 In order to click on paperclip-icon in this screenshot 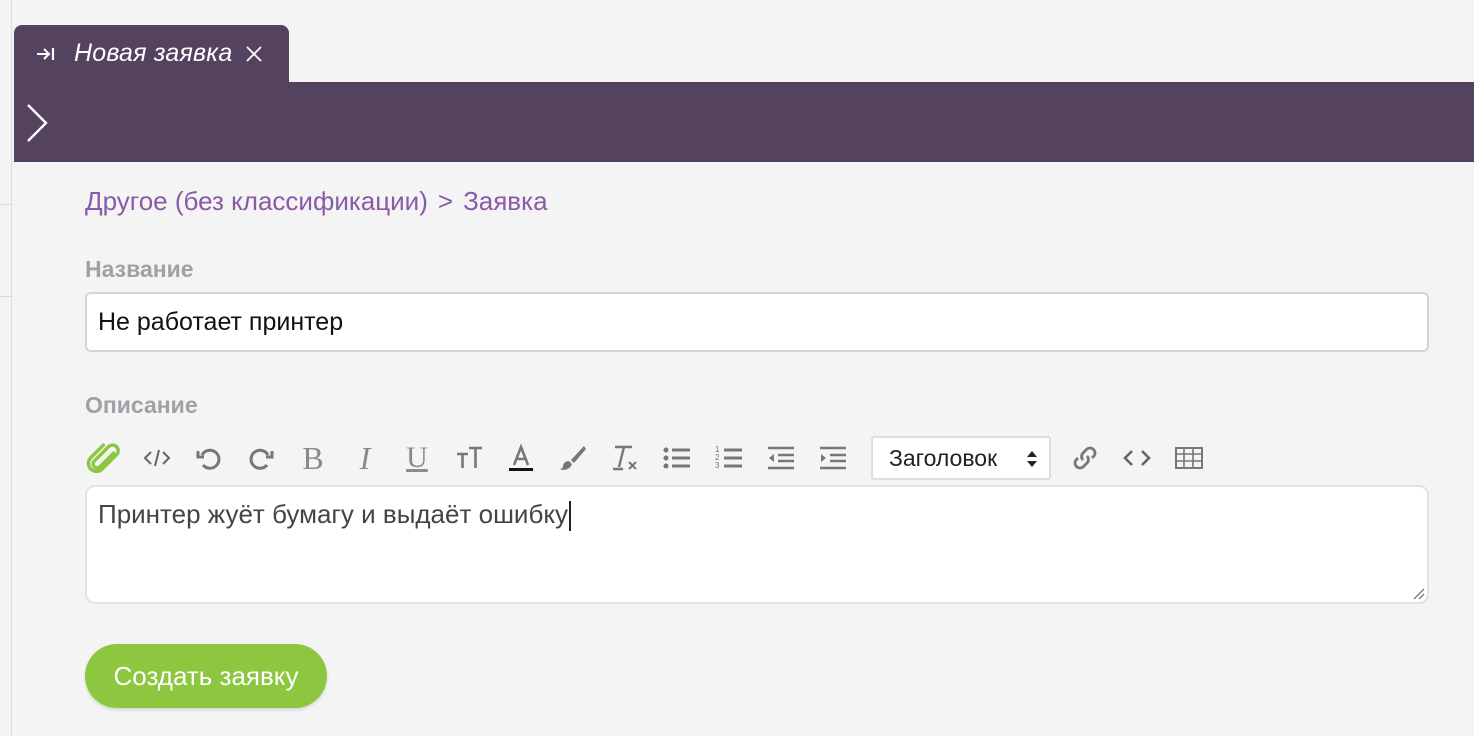, I will do `click(103, 458)`.